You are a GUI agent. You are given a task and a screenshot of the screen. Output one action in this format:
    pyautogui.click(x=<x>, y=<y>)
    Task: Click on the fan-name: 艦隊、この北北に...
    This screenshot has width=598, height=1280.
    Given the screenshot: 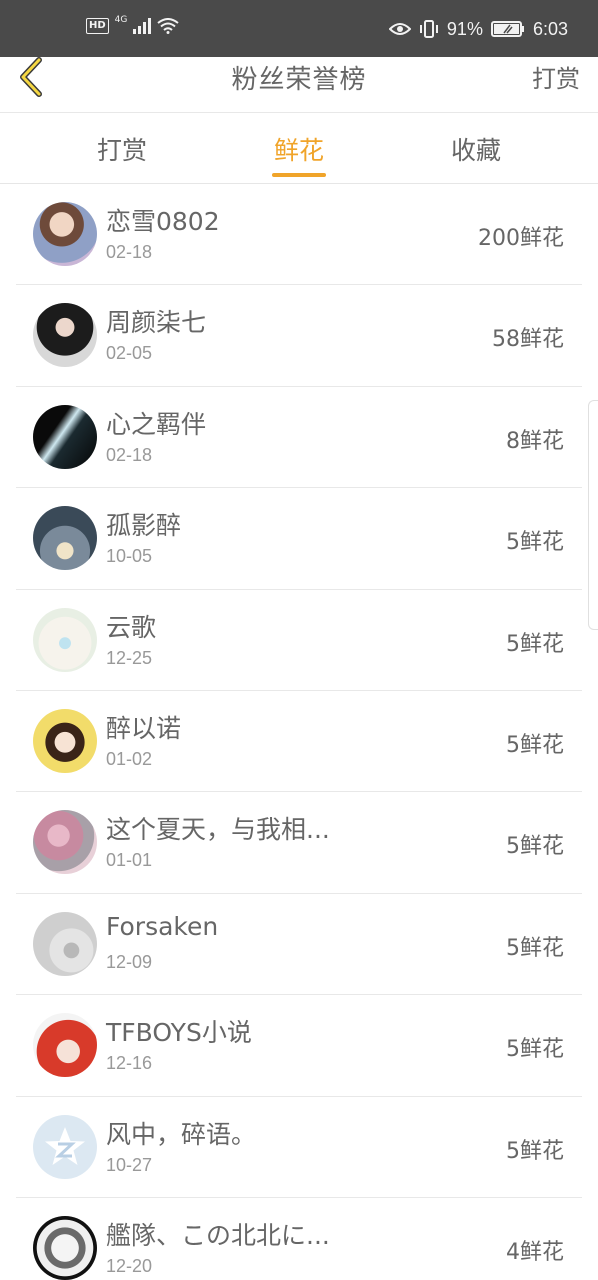 What is the action you would take?
    pyautogui.click(x=218, y=1235)
    